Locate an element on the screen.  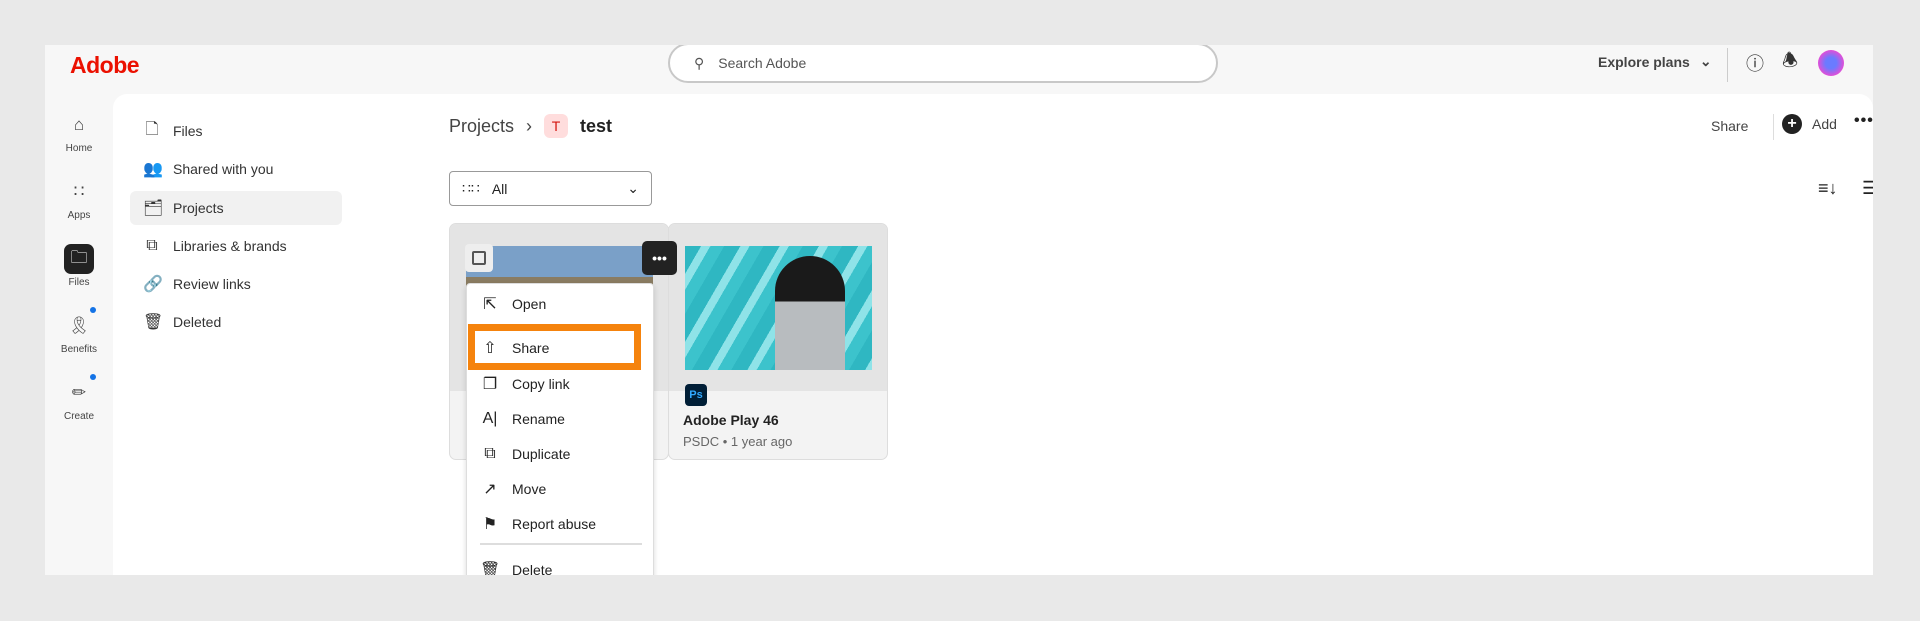
menu-item-copy-link: ❐ Copy link is located at coordinates (560, 383).